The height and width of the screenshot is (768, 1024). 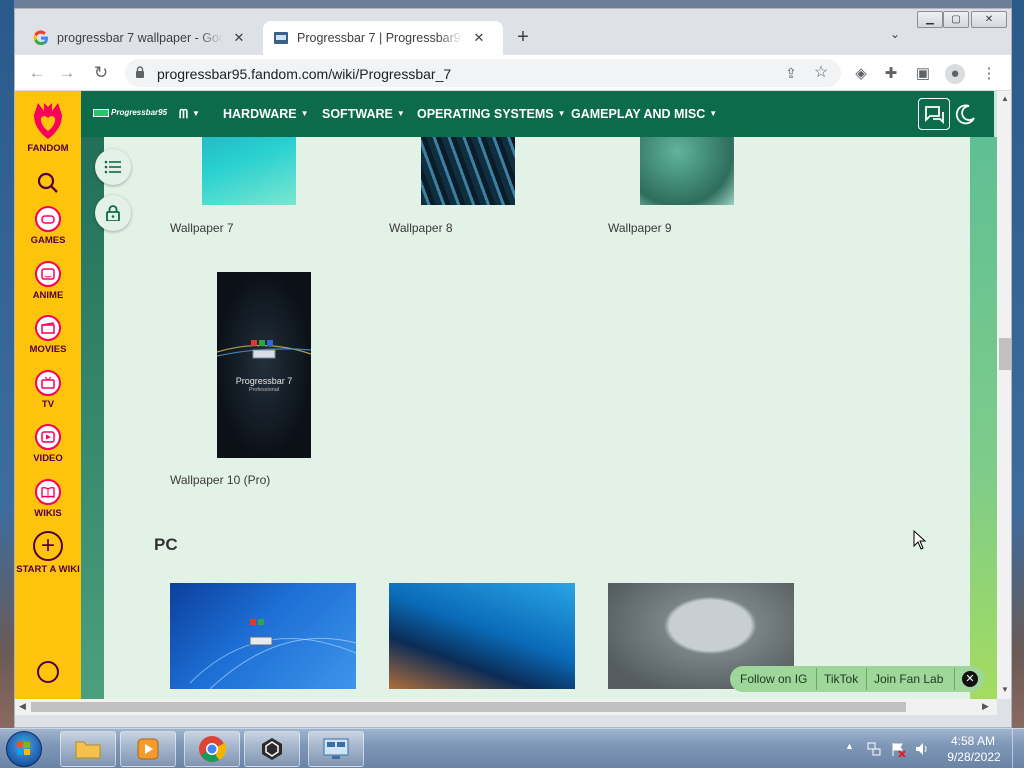 What do you see at coordinates (22, 706) in the screenshot?
I see `scroll-left-arrow-icon: ◀` at bounding box center [22, 706].